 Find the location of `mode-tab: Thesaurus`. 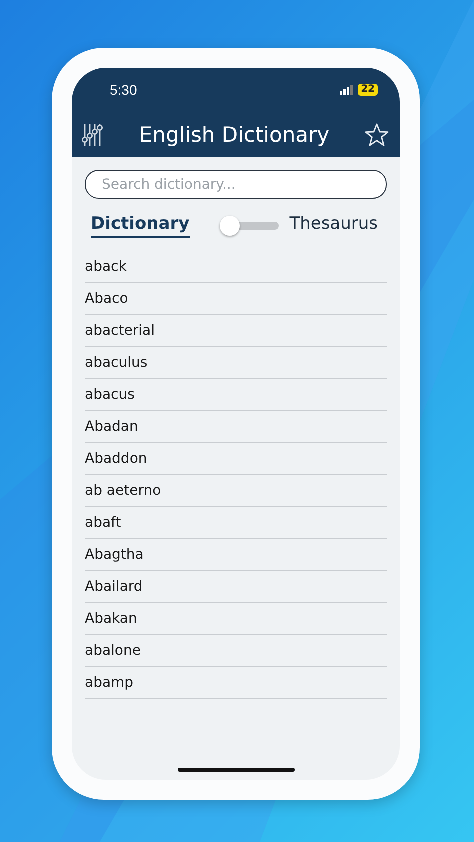

mode-tab: Thesaurus is located at coordinates (334, 226).